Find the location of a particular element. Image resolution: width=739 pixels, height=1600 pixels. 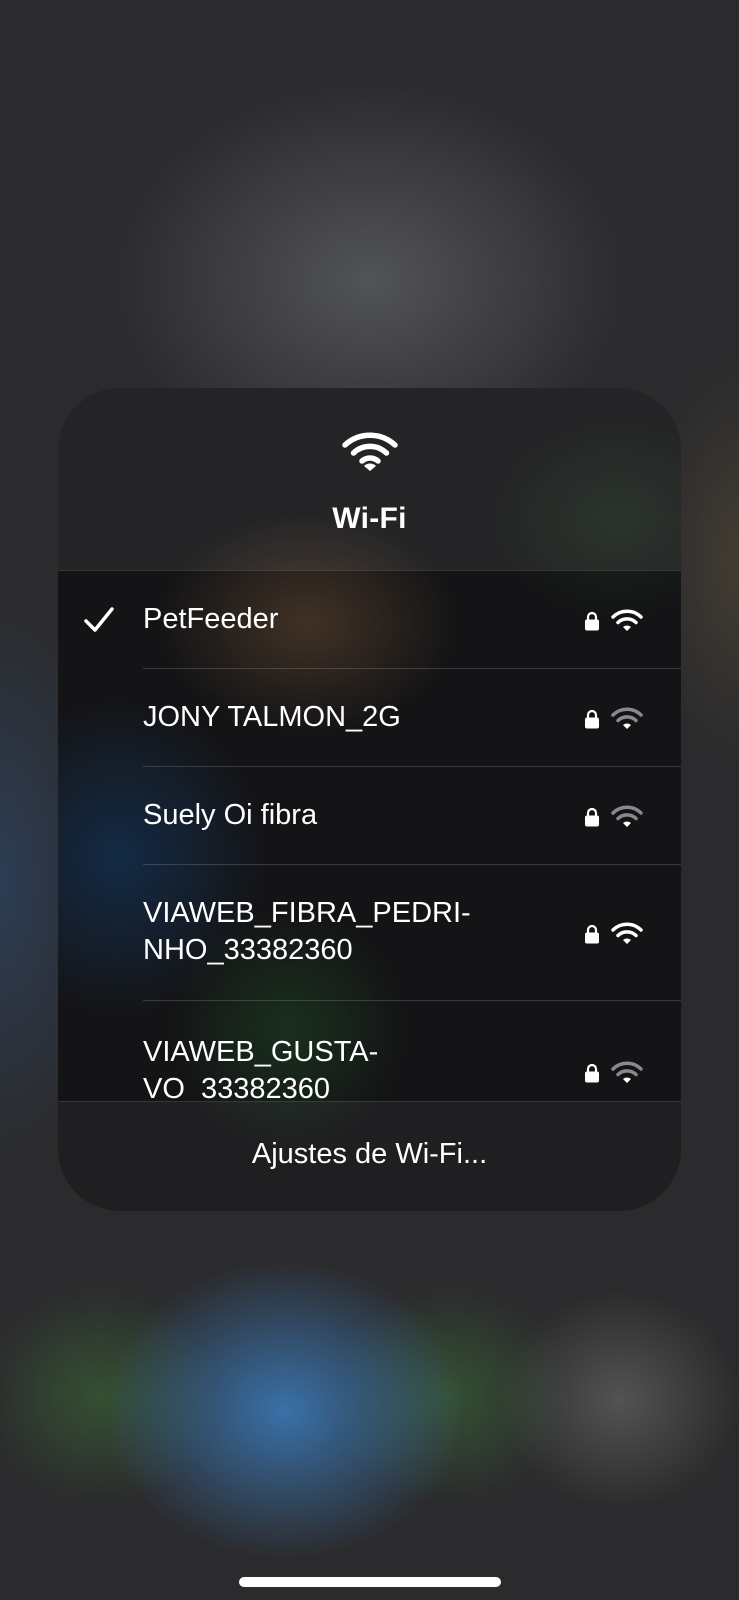

home-indicator is located at coordinates (370, 1582).